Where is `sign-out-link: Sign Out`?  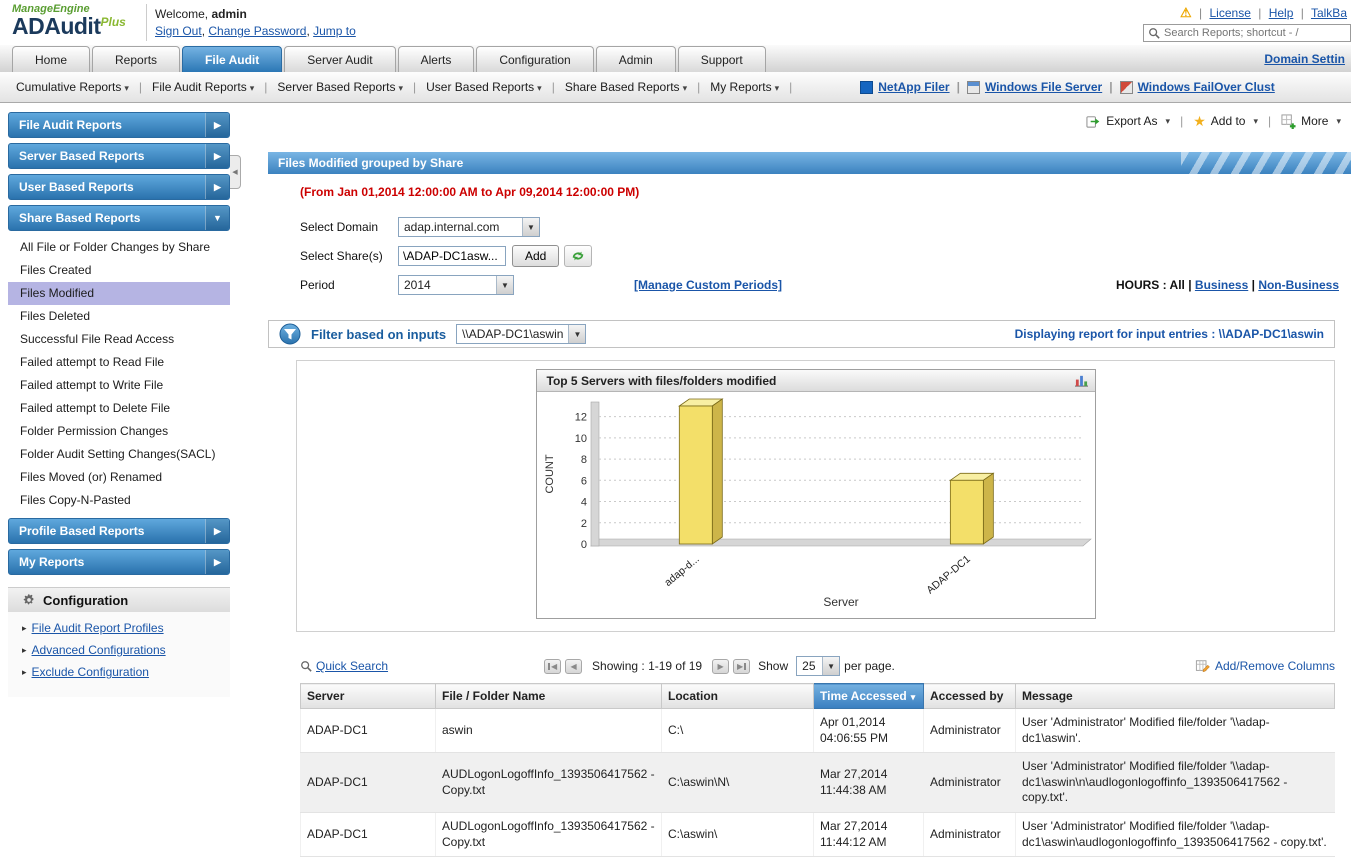 sign-out-link: Sign Out is located at coordinates (178, 31).